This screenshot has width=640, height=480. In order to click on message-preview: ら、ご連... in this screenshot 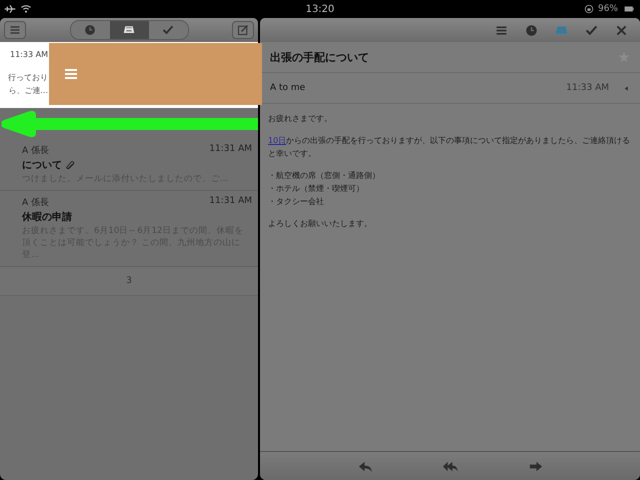, I will do `click(28, 90)`.